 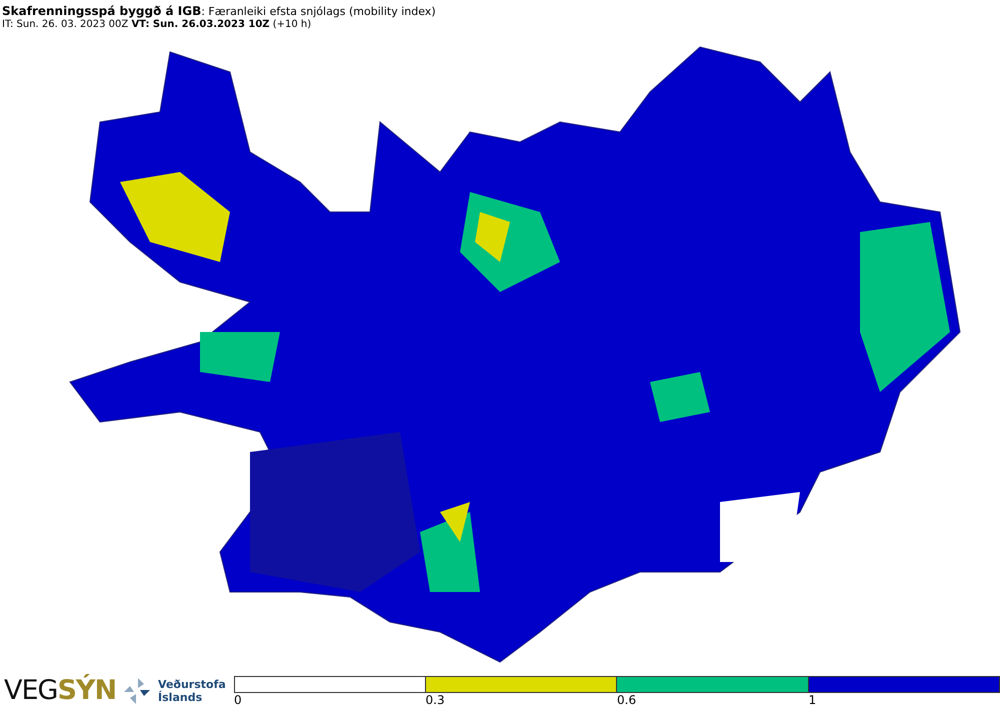 I want to click on forecast-times: IT: Sun. 26. 03. 2023 00Z VT: Sun. 26.03.2023 10Z (+10 h), so click(x=157, y=24).